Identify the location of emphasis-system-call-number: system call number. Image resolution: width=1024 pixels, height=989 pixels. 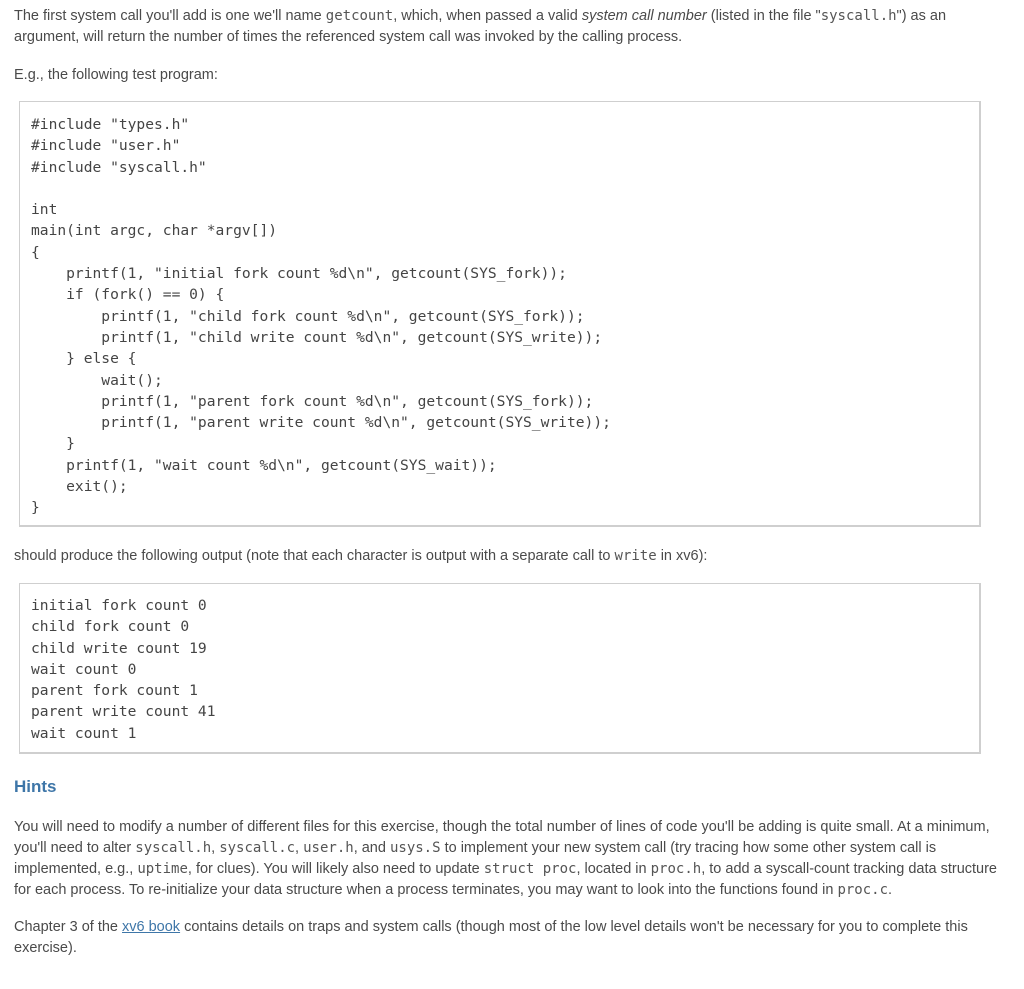
(644, 16).